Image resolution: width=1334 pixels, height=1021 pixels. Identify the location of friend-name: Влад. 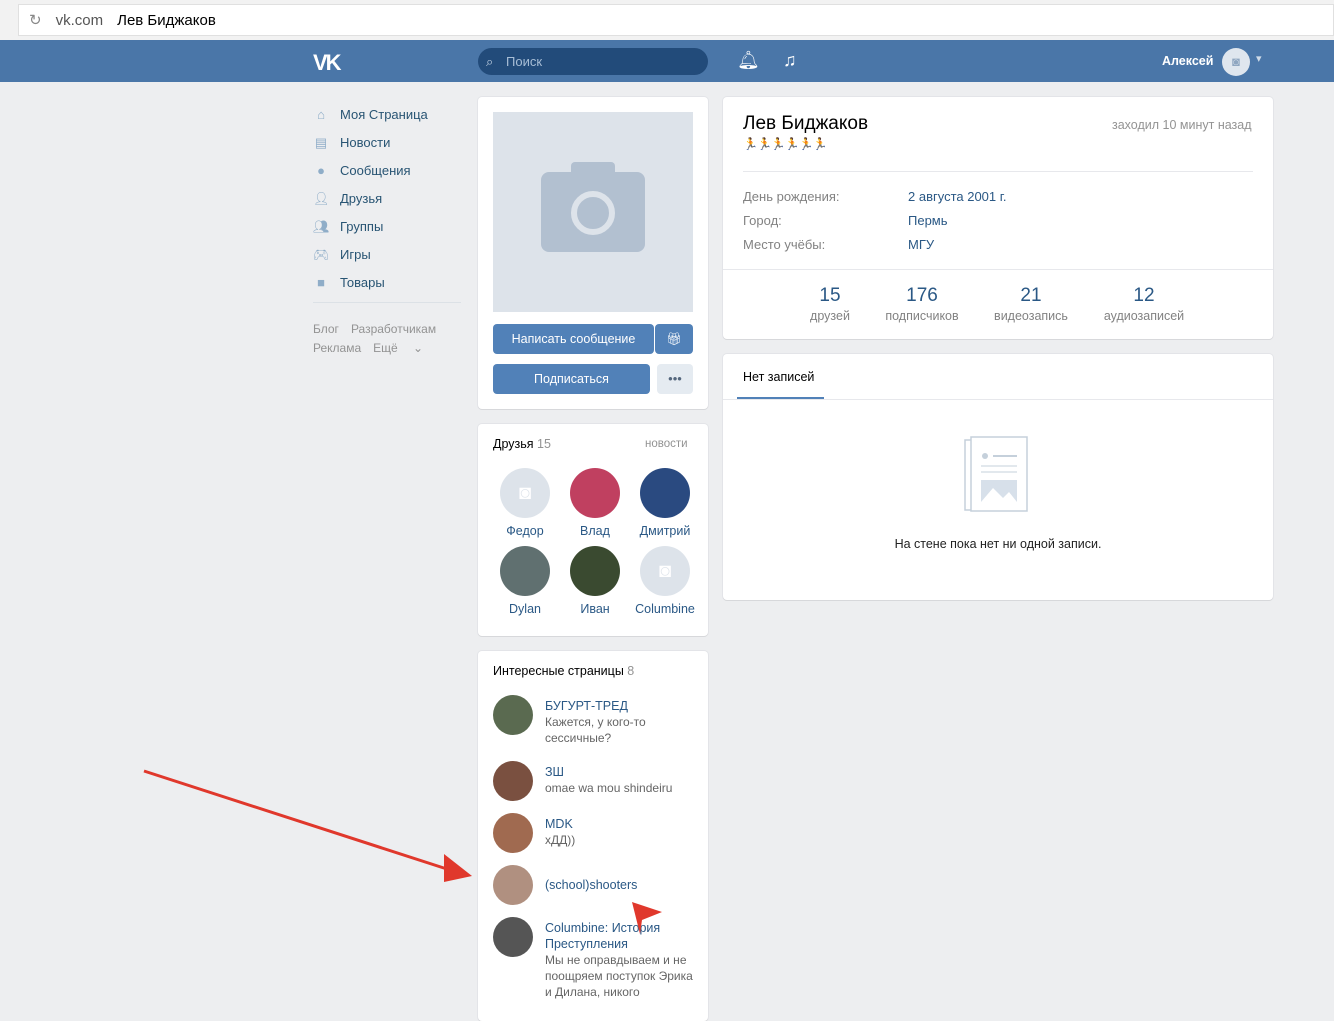
(595, 531).